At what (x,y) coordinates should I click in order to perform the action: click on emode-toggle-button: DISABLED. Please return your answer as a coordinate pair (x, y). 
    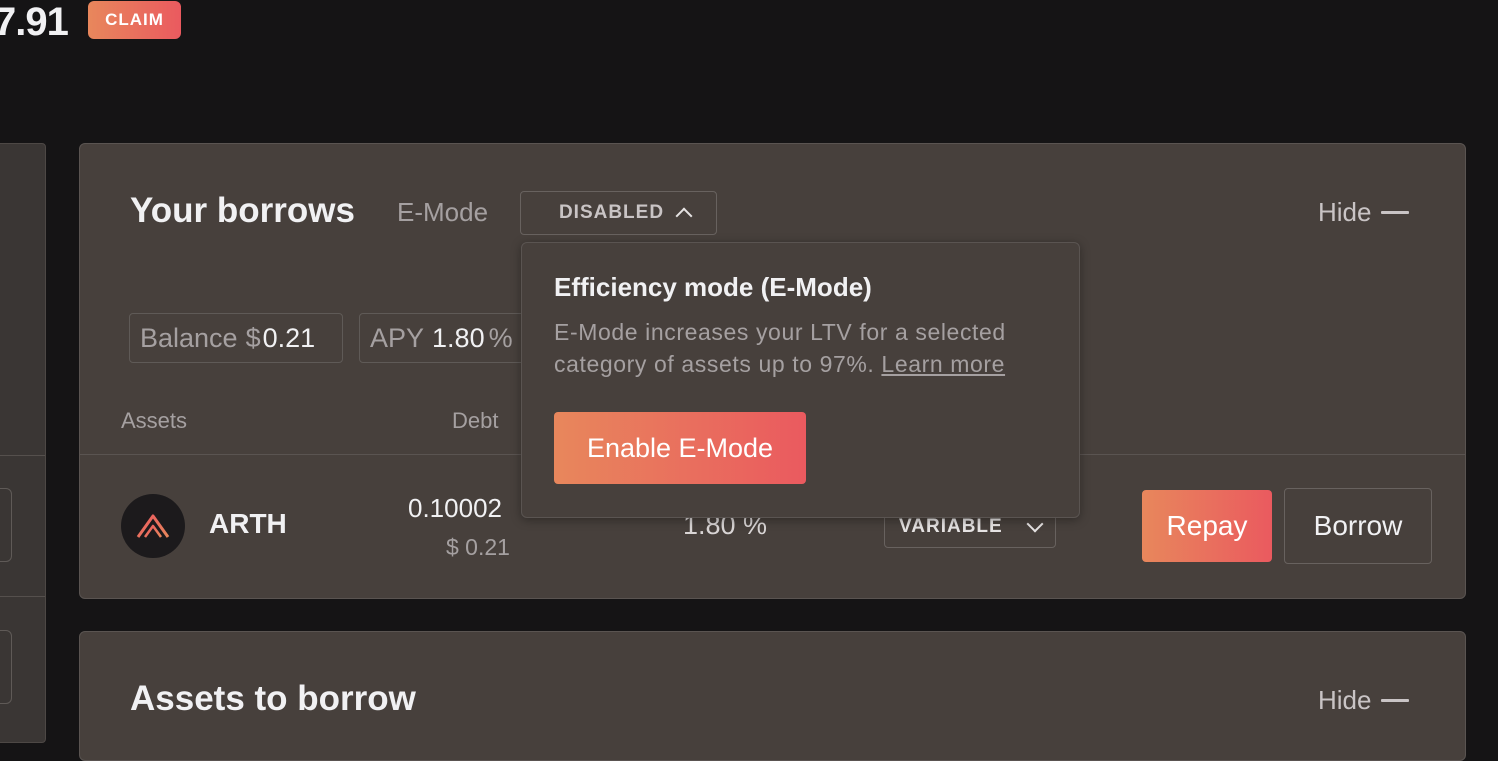
    Looking at the image, I should click on (618, 213).